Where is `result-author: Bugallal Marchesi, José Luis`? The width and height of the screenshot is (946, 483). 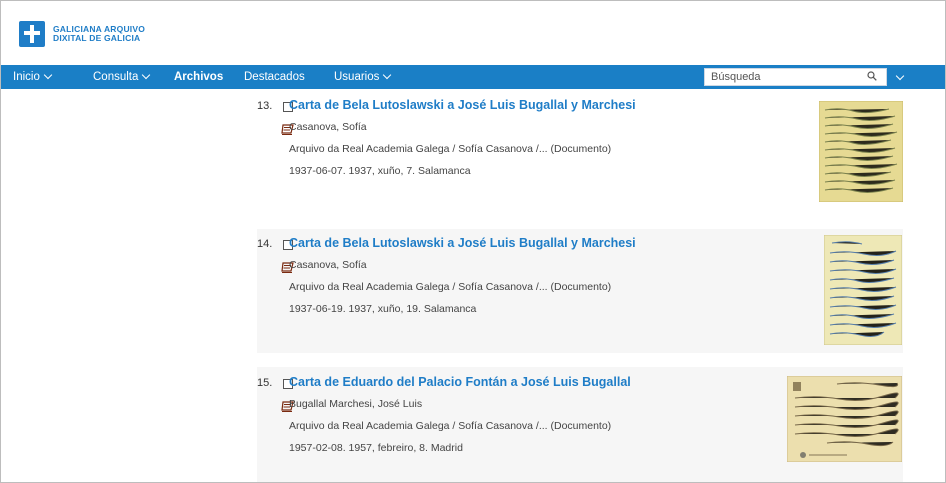
result-author: Bugallal Marchesi, José Luis is located at coordinates (356, 404).